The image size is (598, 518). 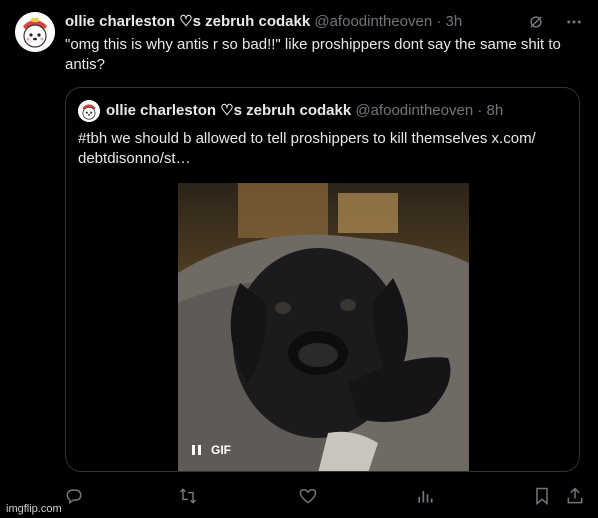 I want to click on gif-badge: GIF, so click(x=221, y=450).